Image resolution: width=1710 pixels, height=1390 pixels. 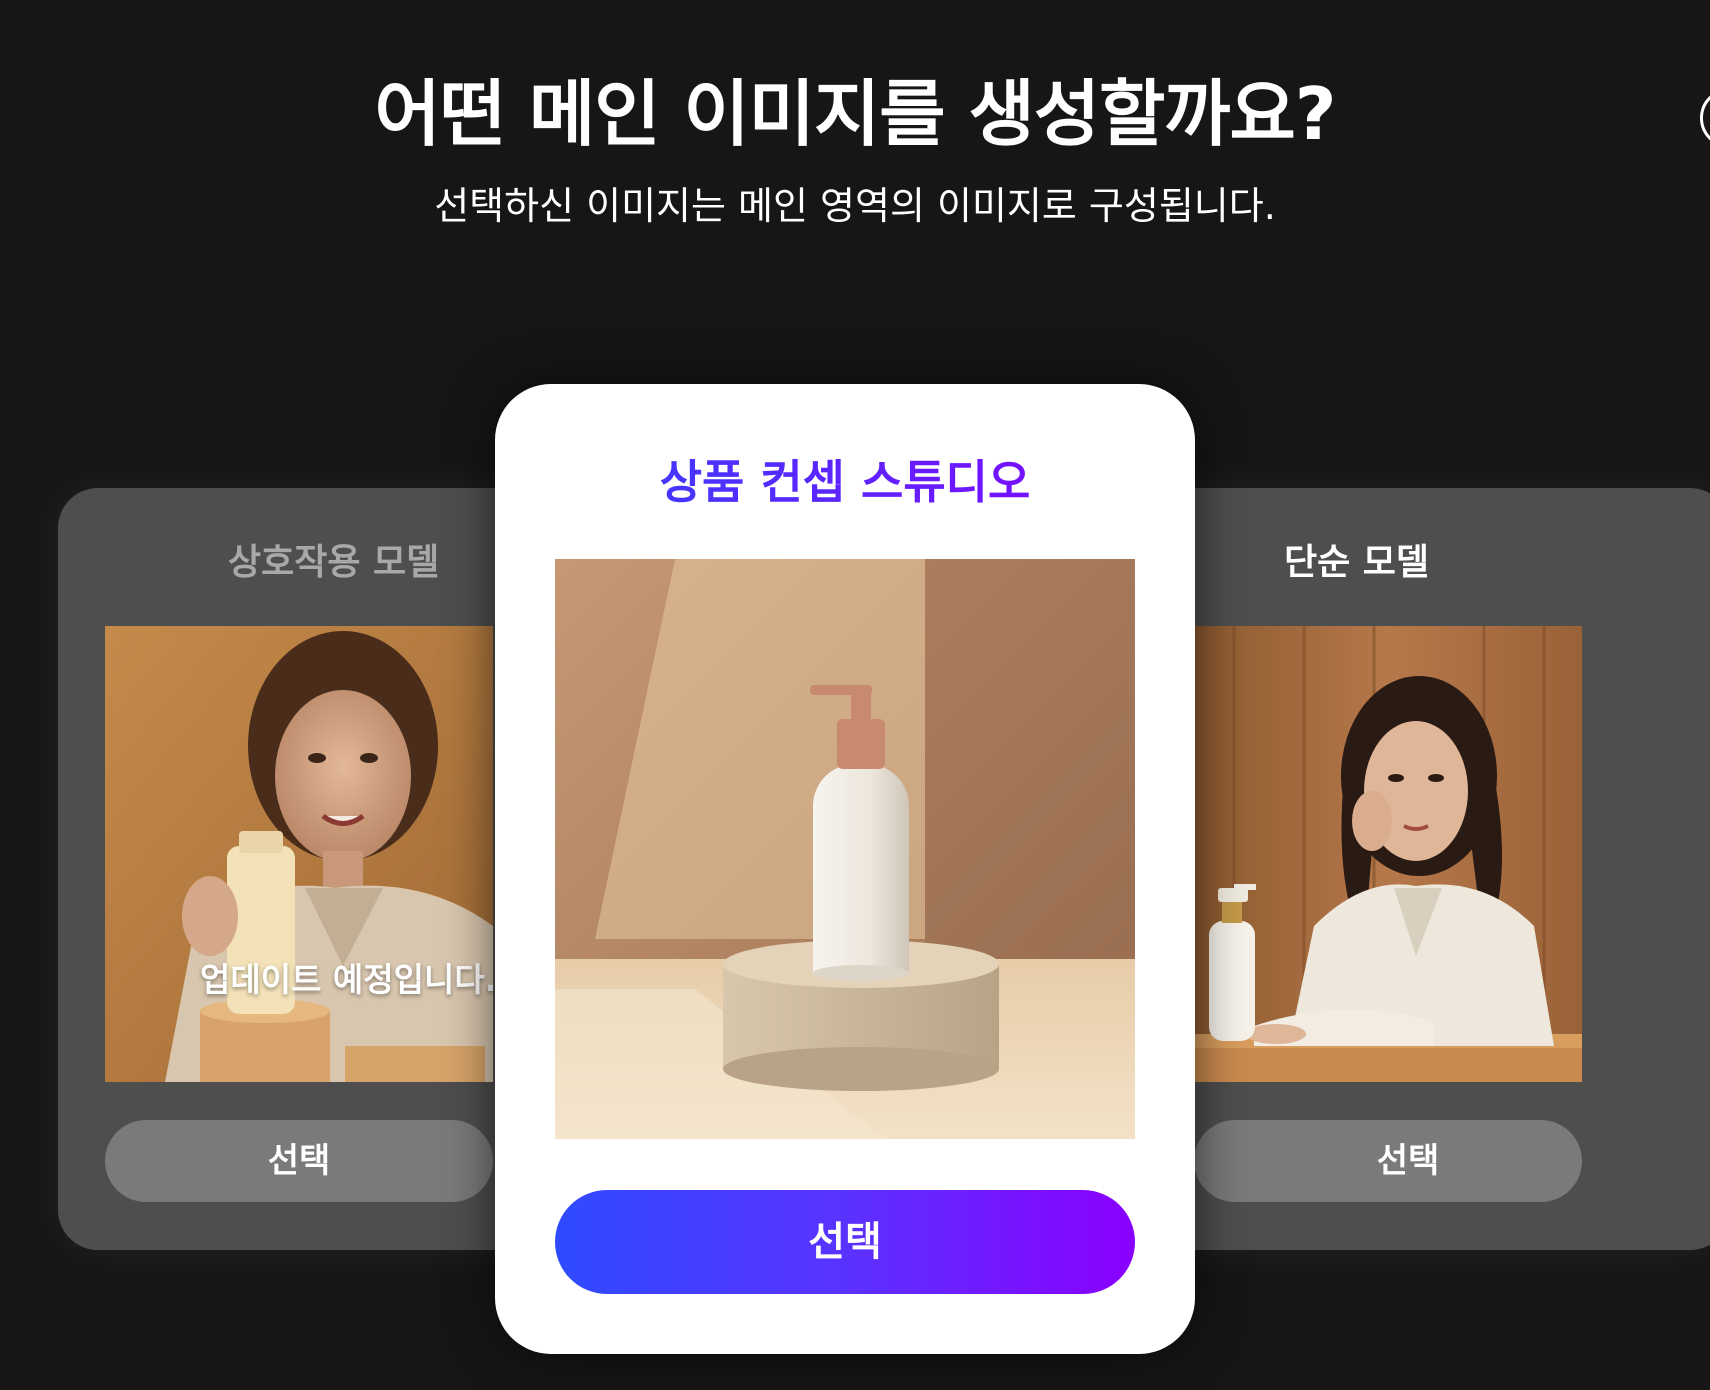 What do you see at coordinates (845, 849) in the screenshot?
I see `product-concept-image` at bounding box center [845, 849].